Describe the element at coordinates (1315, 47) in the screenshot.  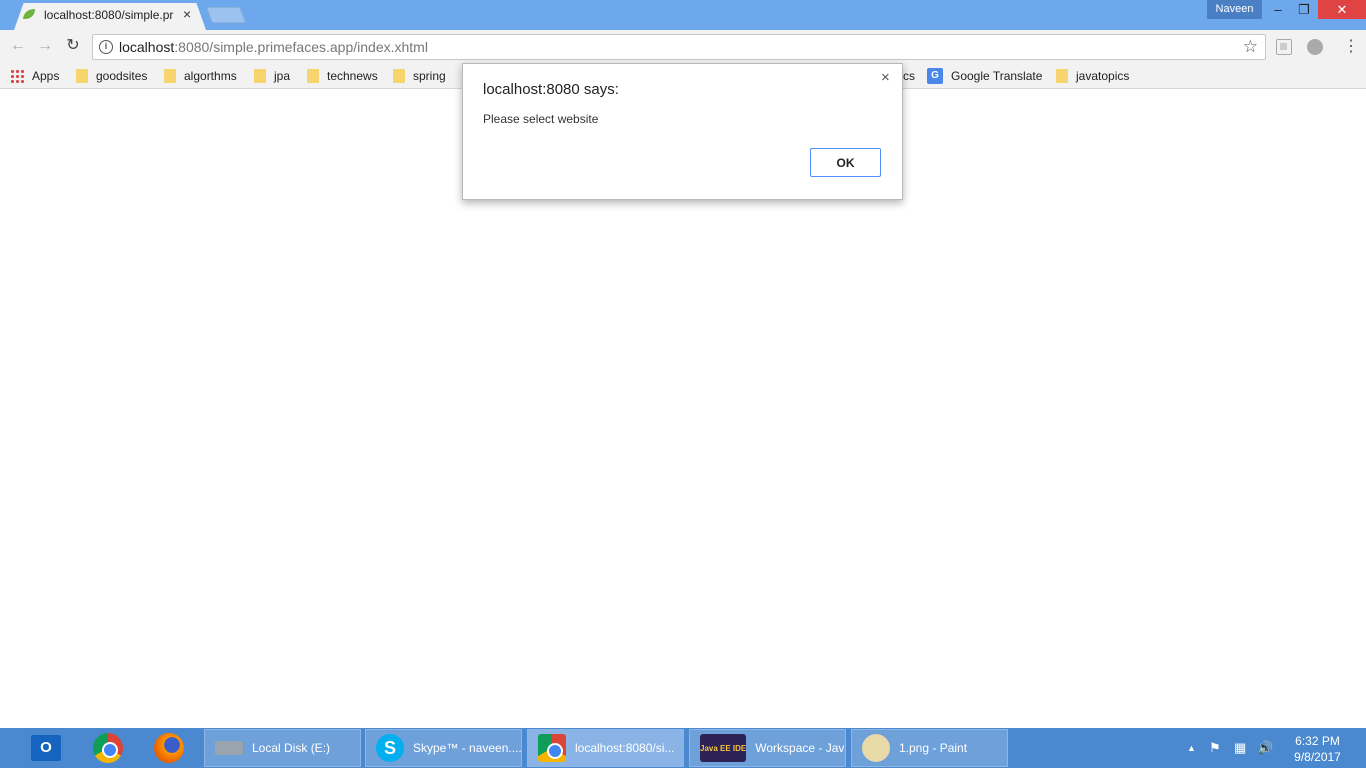
I see `extension-cloud-icon` at that location.